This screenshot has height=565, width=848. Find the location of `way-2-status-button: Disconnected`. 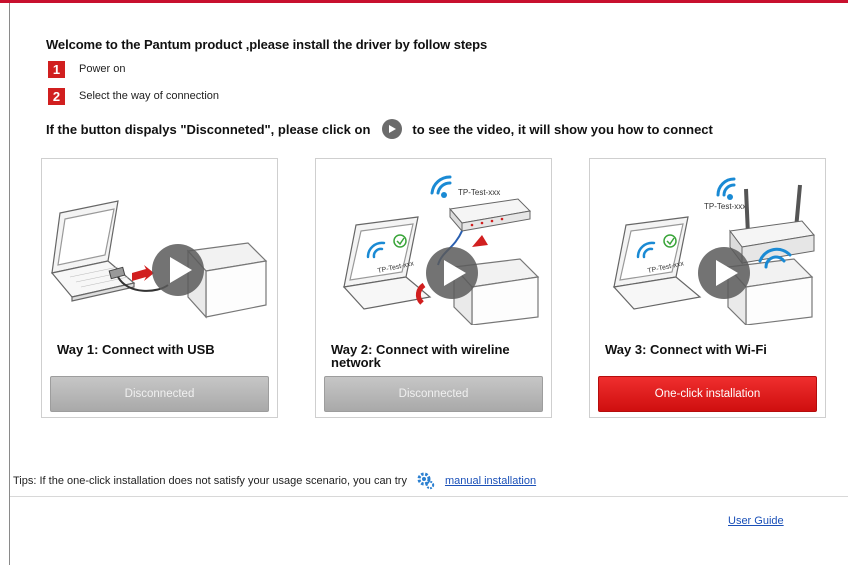

way-2-status-button: Disconnected is located at coordinates (433, 394).